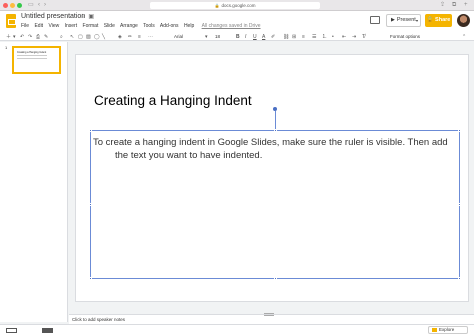 The height and width of the screenshot is (334, 474). I want to click on filmstrip-view-icon, so click(11, 330).